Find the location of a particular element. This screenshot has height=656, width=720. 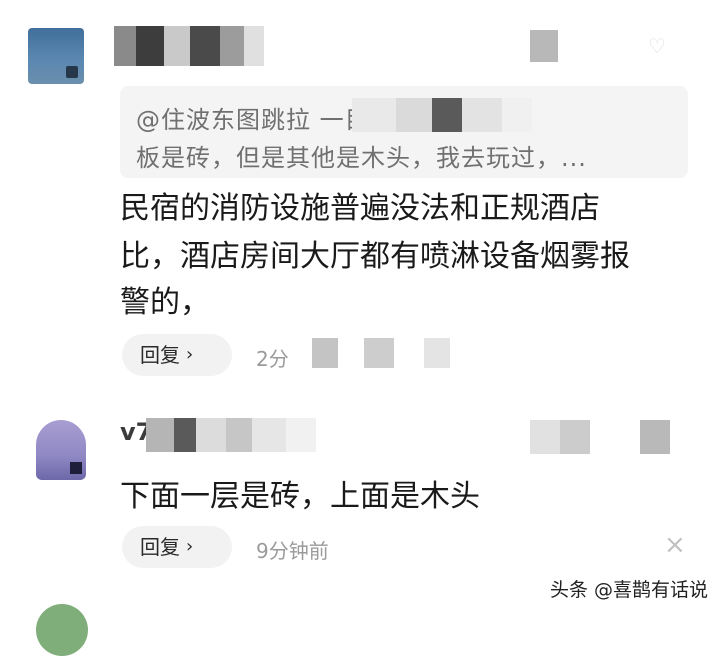

comment-text: 比，酒店房间大厅都有喷淋设备烟雾报 is located at coordinates (375, 256).